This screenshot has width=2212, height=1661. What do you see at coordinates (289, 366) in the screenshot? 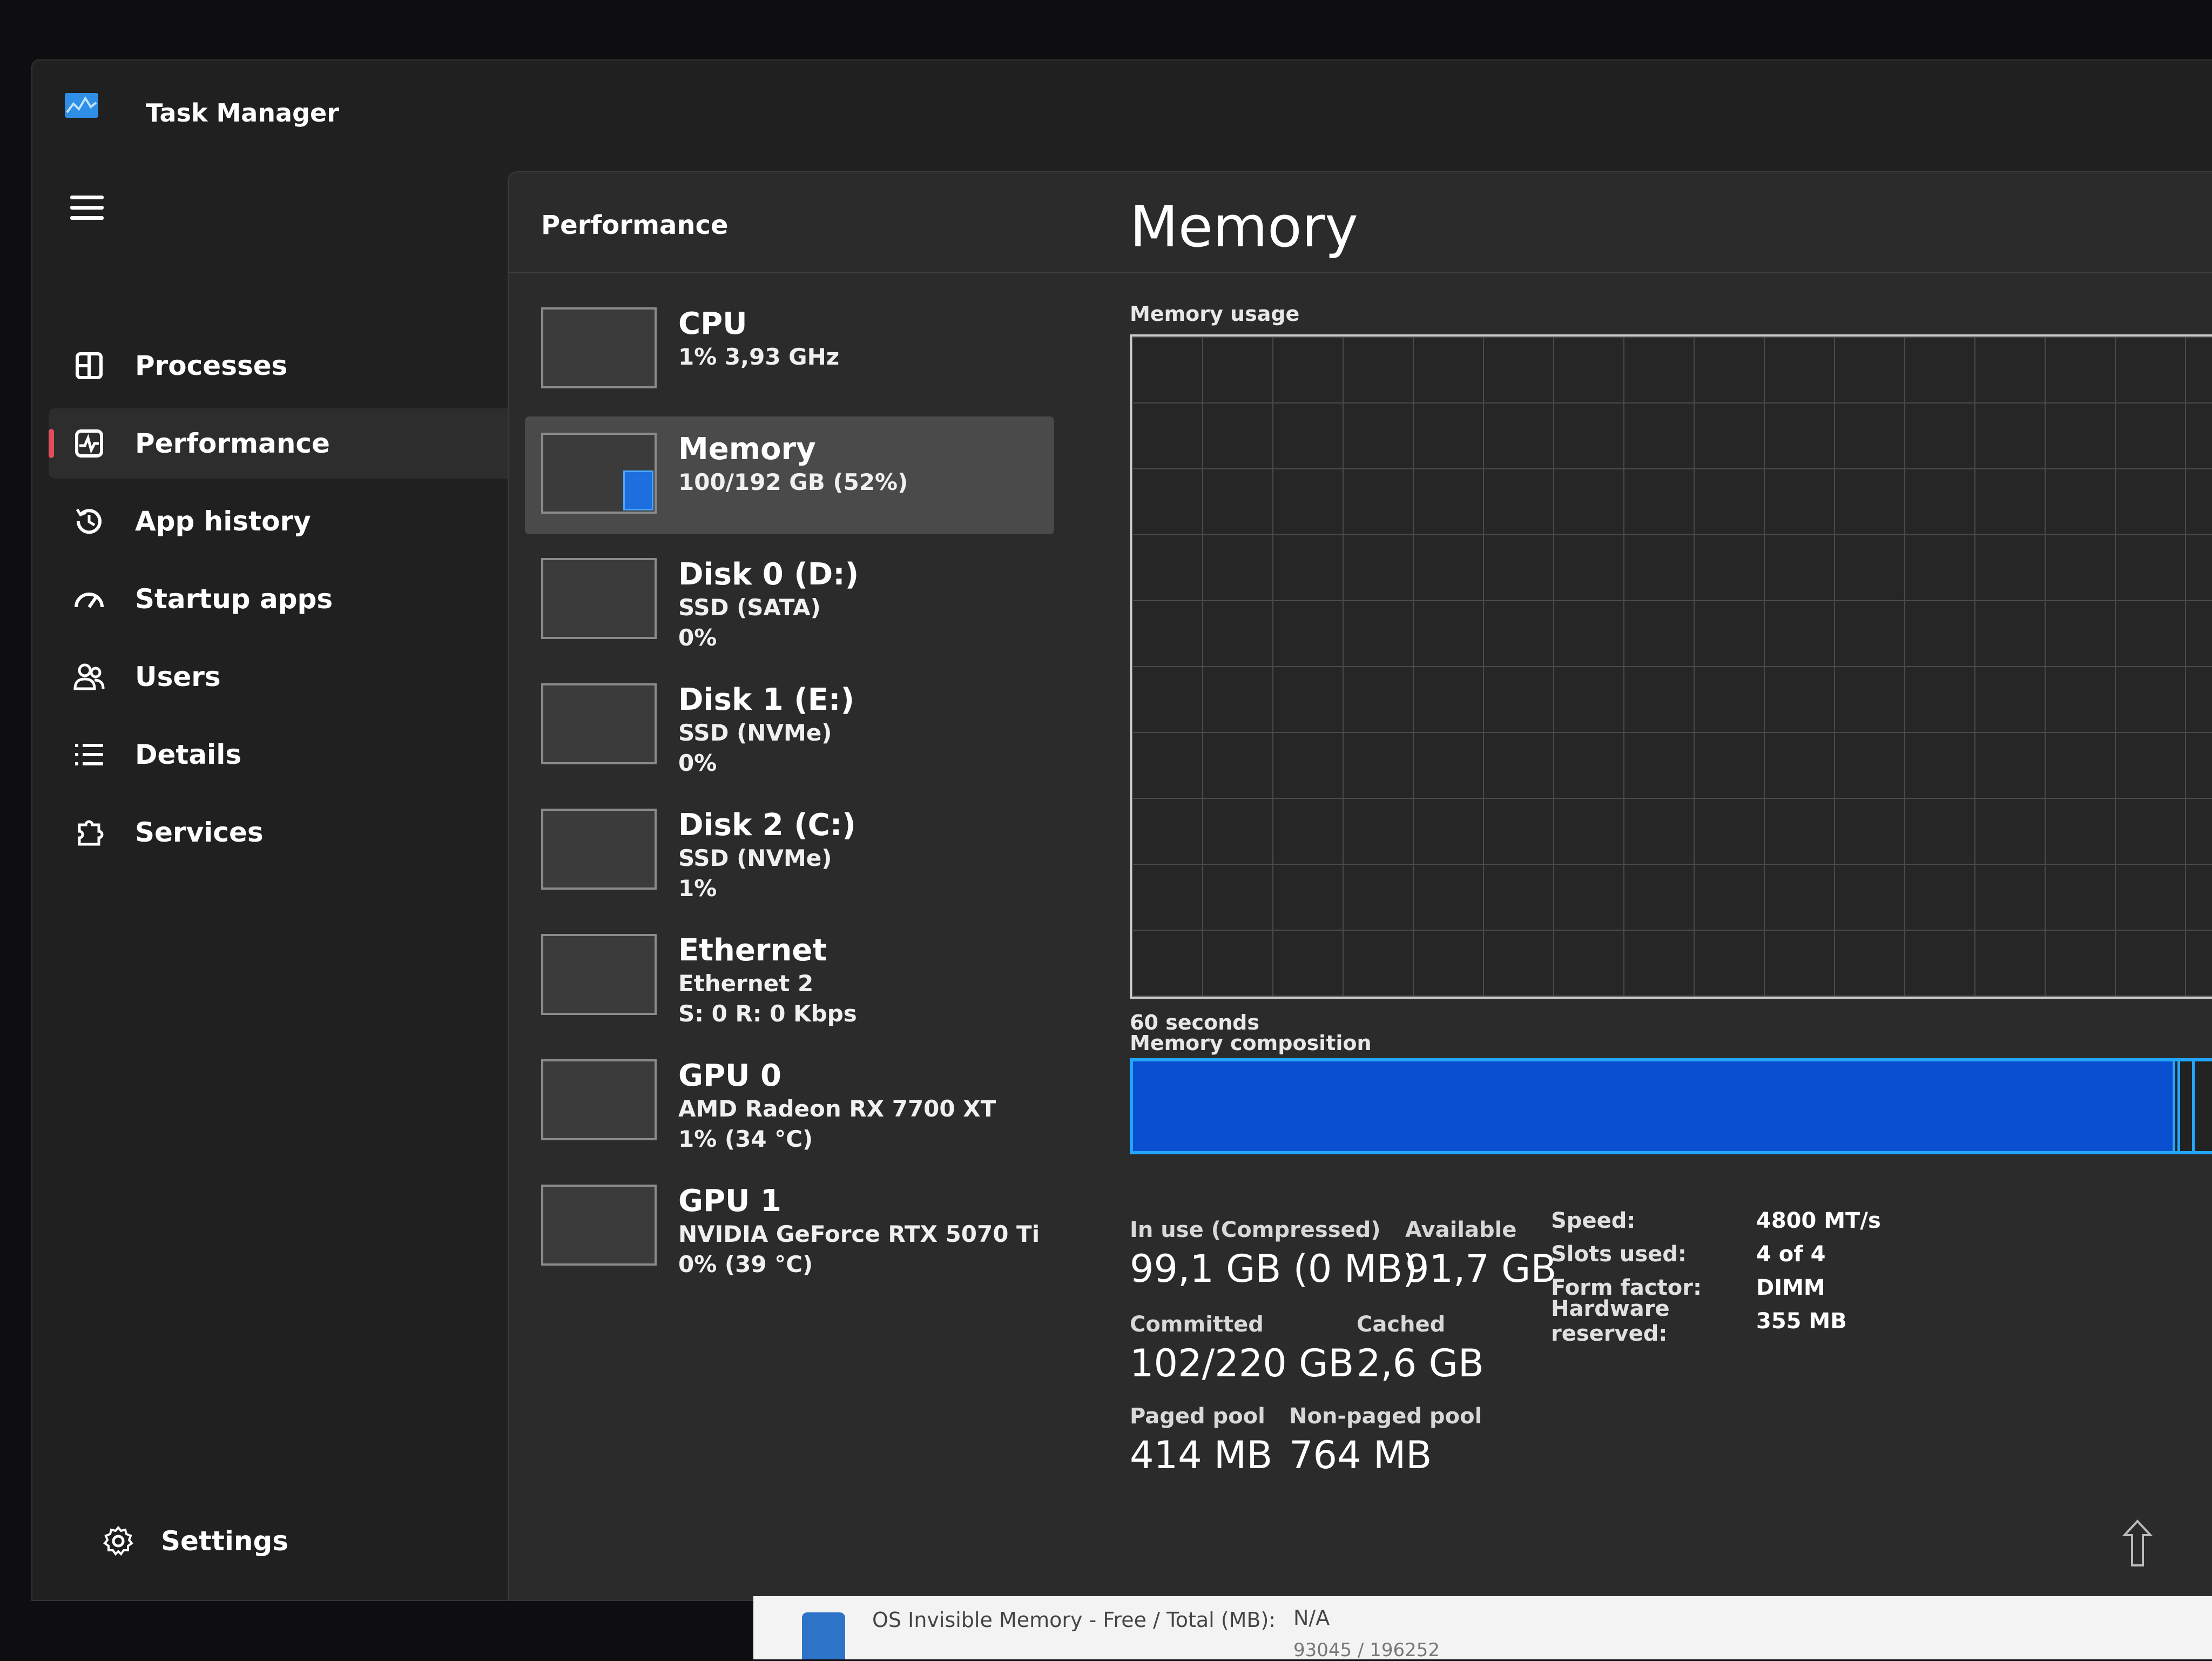
I see `sidebar-item-processes: Processes` at bounding box center [289, 366].